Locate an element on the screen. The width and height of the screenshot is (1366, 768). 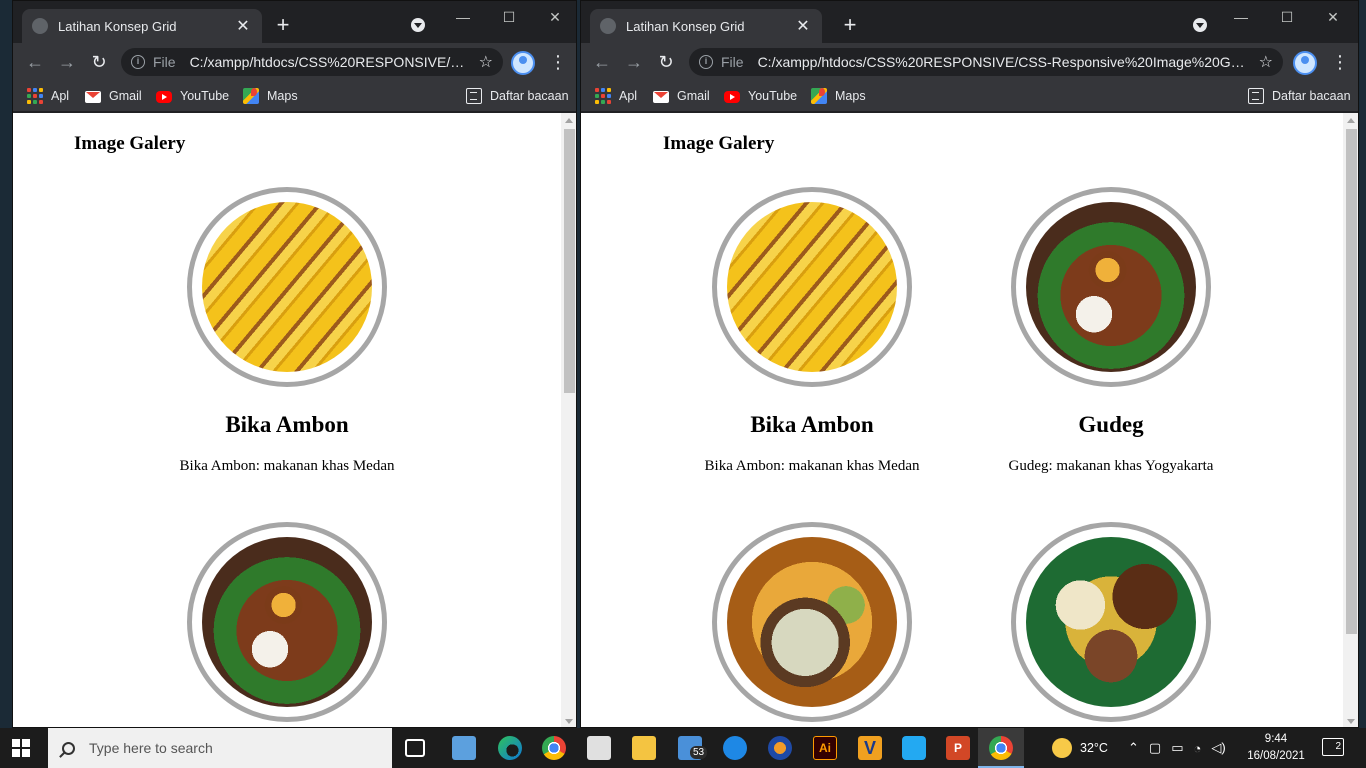
tab-title: Latihan Konsep Grid is located at coordinates (117, 26).